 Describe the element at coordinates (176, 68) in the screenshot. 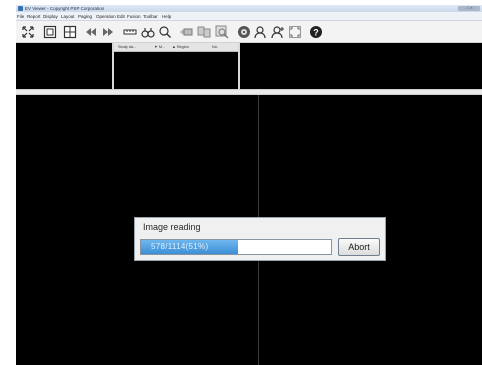

I see `series-list-panel: Study da... ▼ M... ▲ Region No.` at that location.